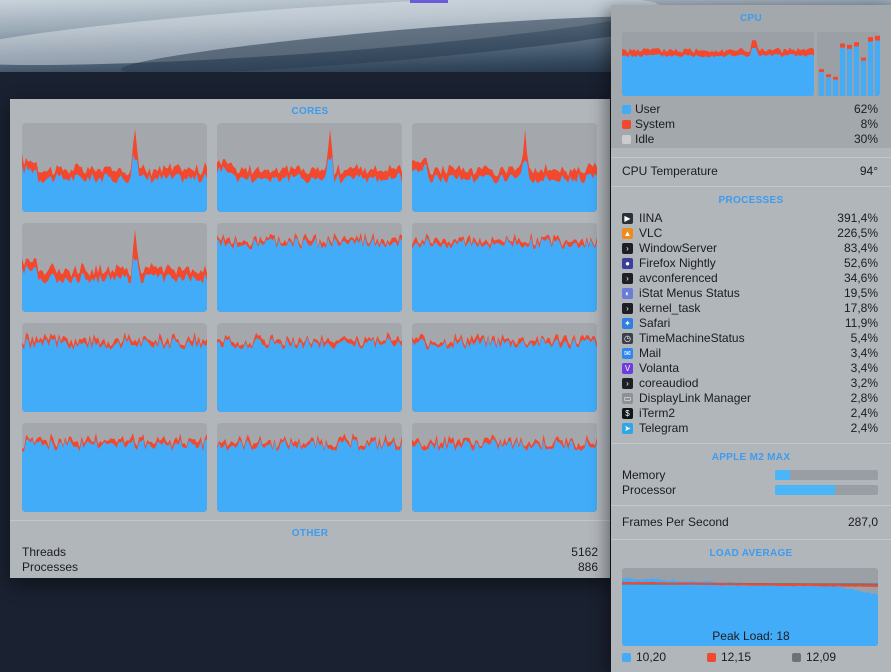 The height and width of the screenshot is (672, 891). I want to click on process-name: WindowServer, so click(678, 248).